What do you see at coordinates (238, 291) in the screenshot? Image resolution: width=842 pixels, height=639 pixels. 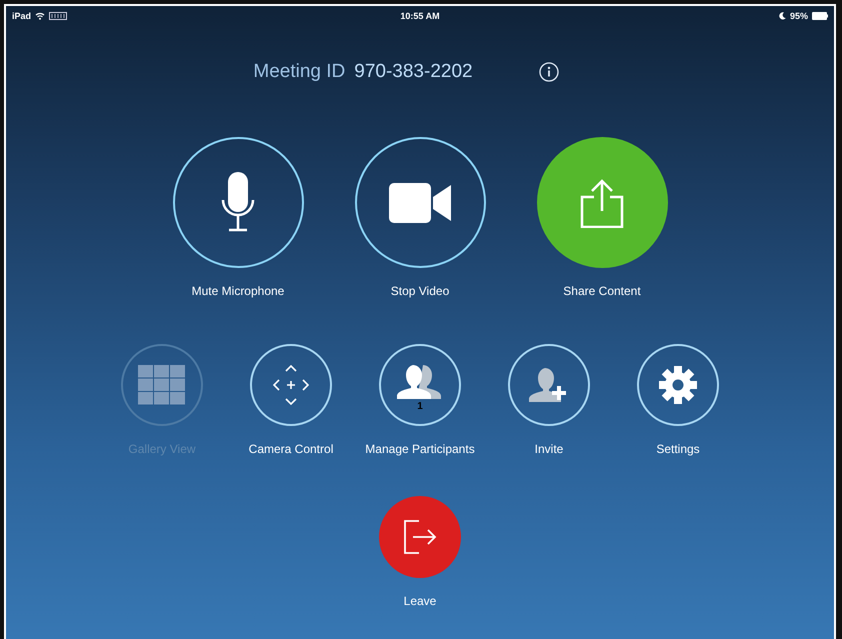 I see `action-label: Mute Microphone` at bounding box center [238, 291].